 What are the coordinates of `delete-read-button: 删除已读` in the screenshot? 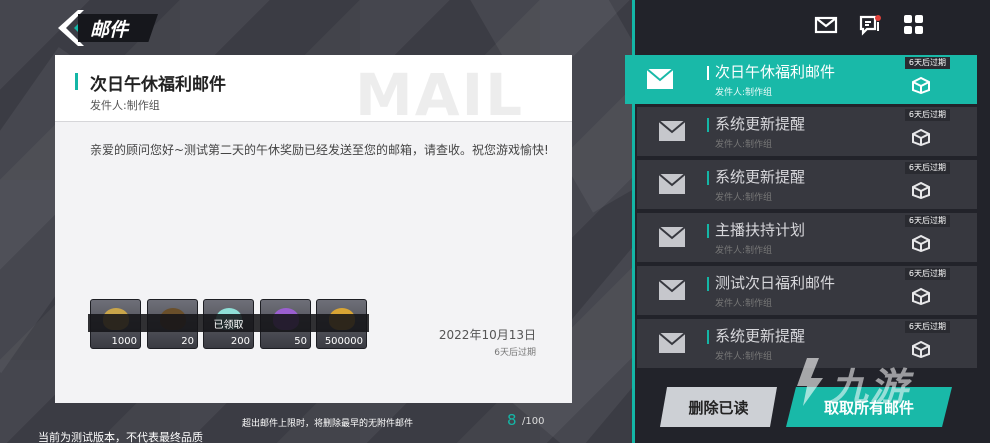 It's located at (718, 407).